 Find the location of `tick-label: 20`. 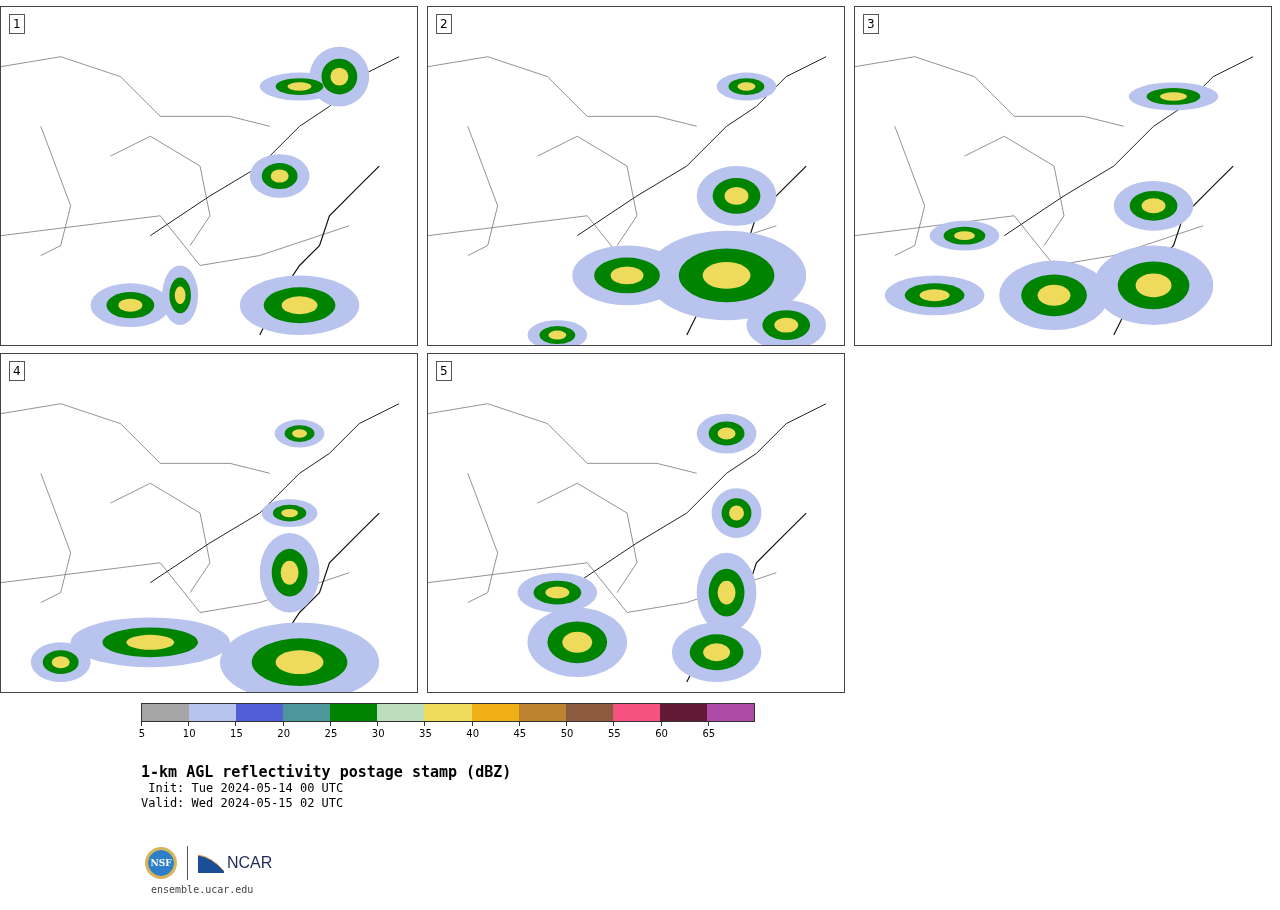

tick-label: 20 is located at coordinates (284, 733).